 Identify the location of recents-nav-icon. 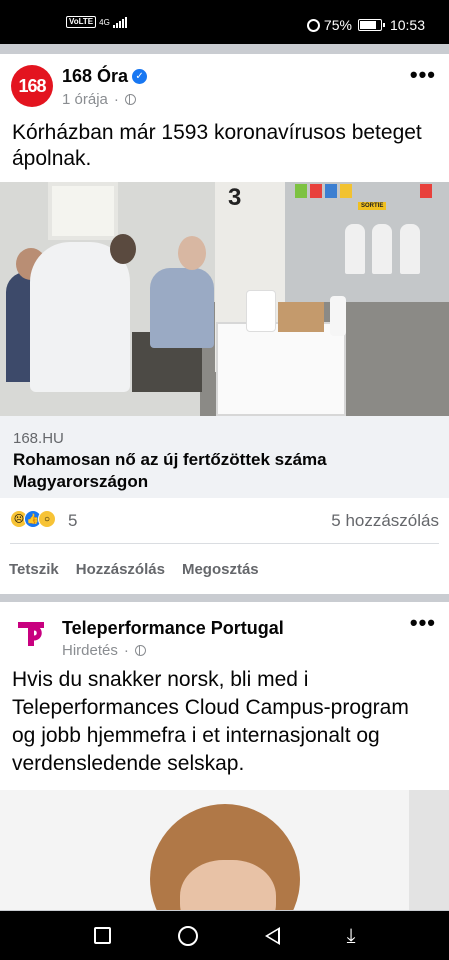
(102, 935).